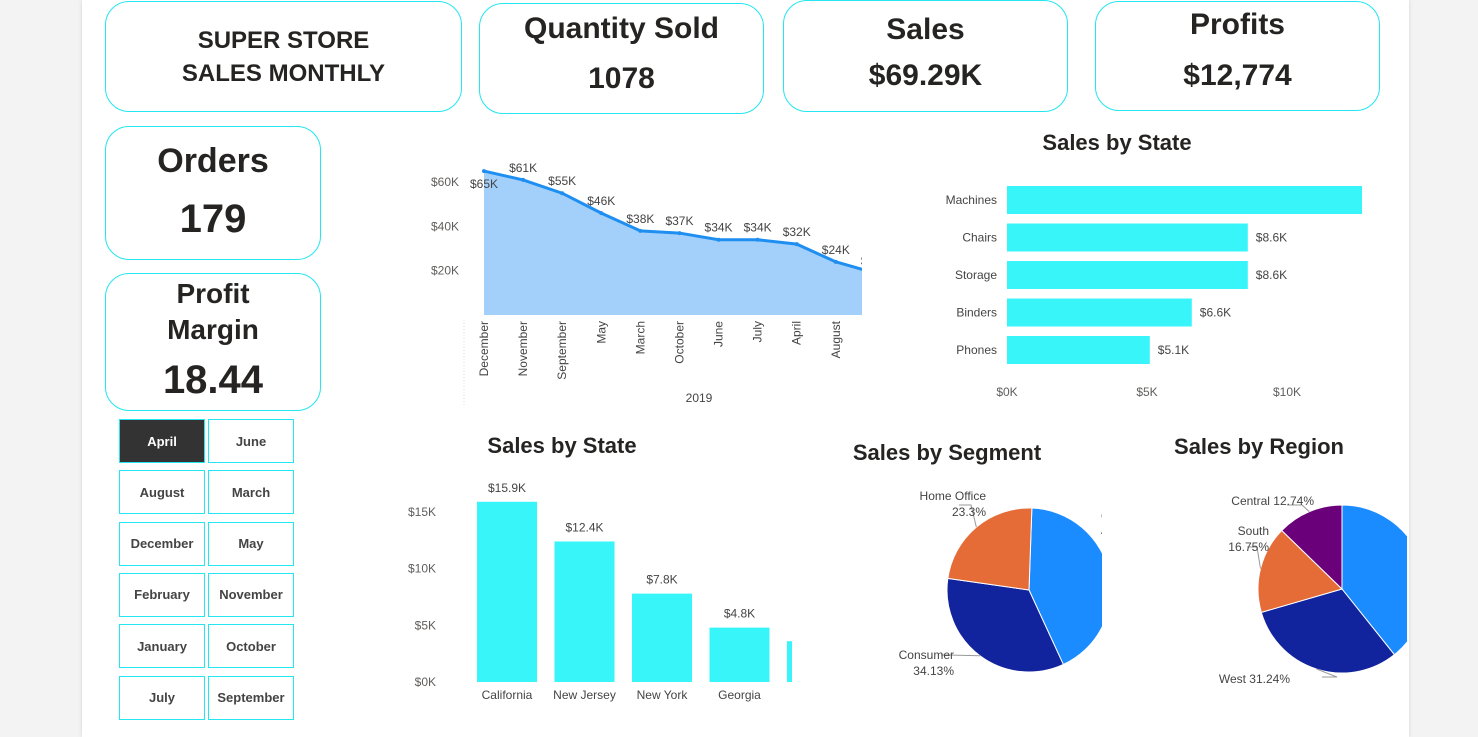 Image resolution: width=1478 pixels, height=737 pixels. I want to click on title-card: SUPER STORE SALES MONTHLY, so click(283, 56).